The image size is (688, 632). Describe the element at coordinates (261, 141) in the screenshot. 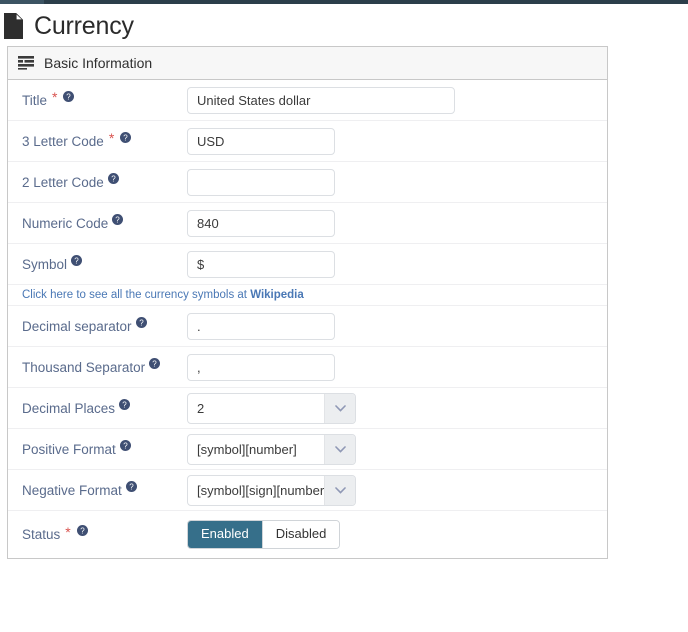

I see `three-letter-code-input` at that location.